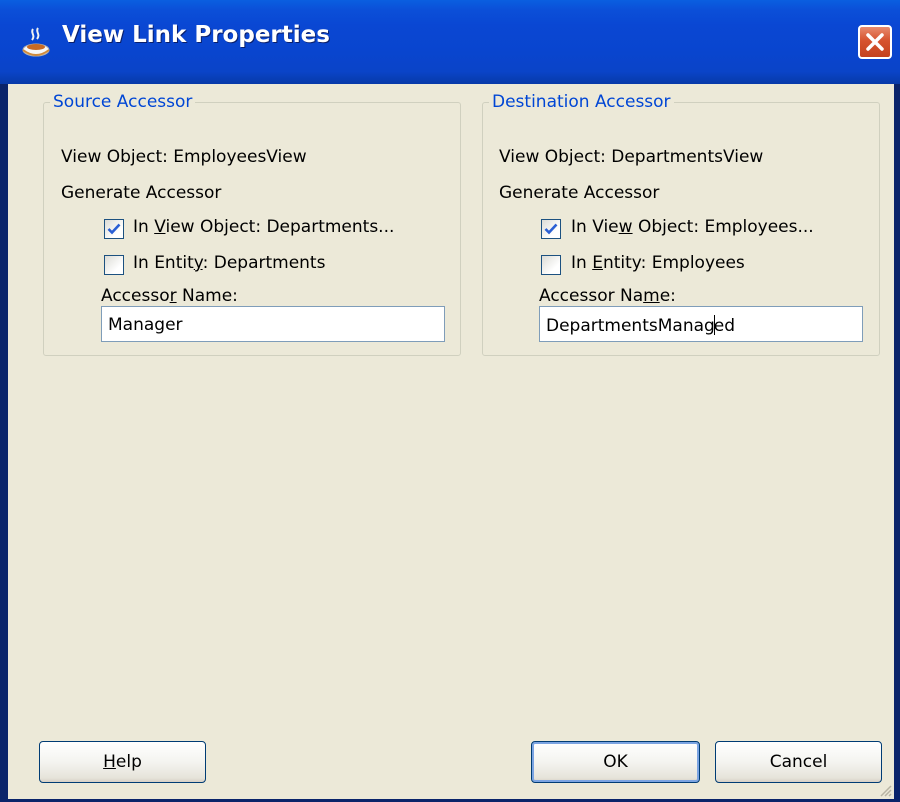  What do you see at coordinates (631, 157) in the screenshot?
I see `destination-view-object-label: View Object: DepartmentsView` at bounding box center [631, 157].